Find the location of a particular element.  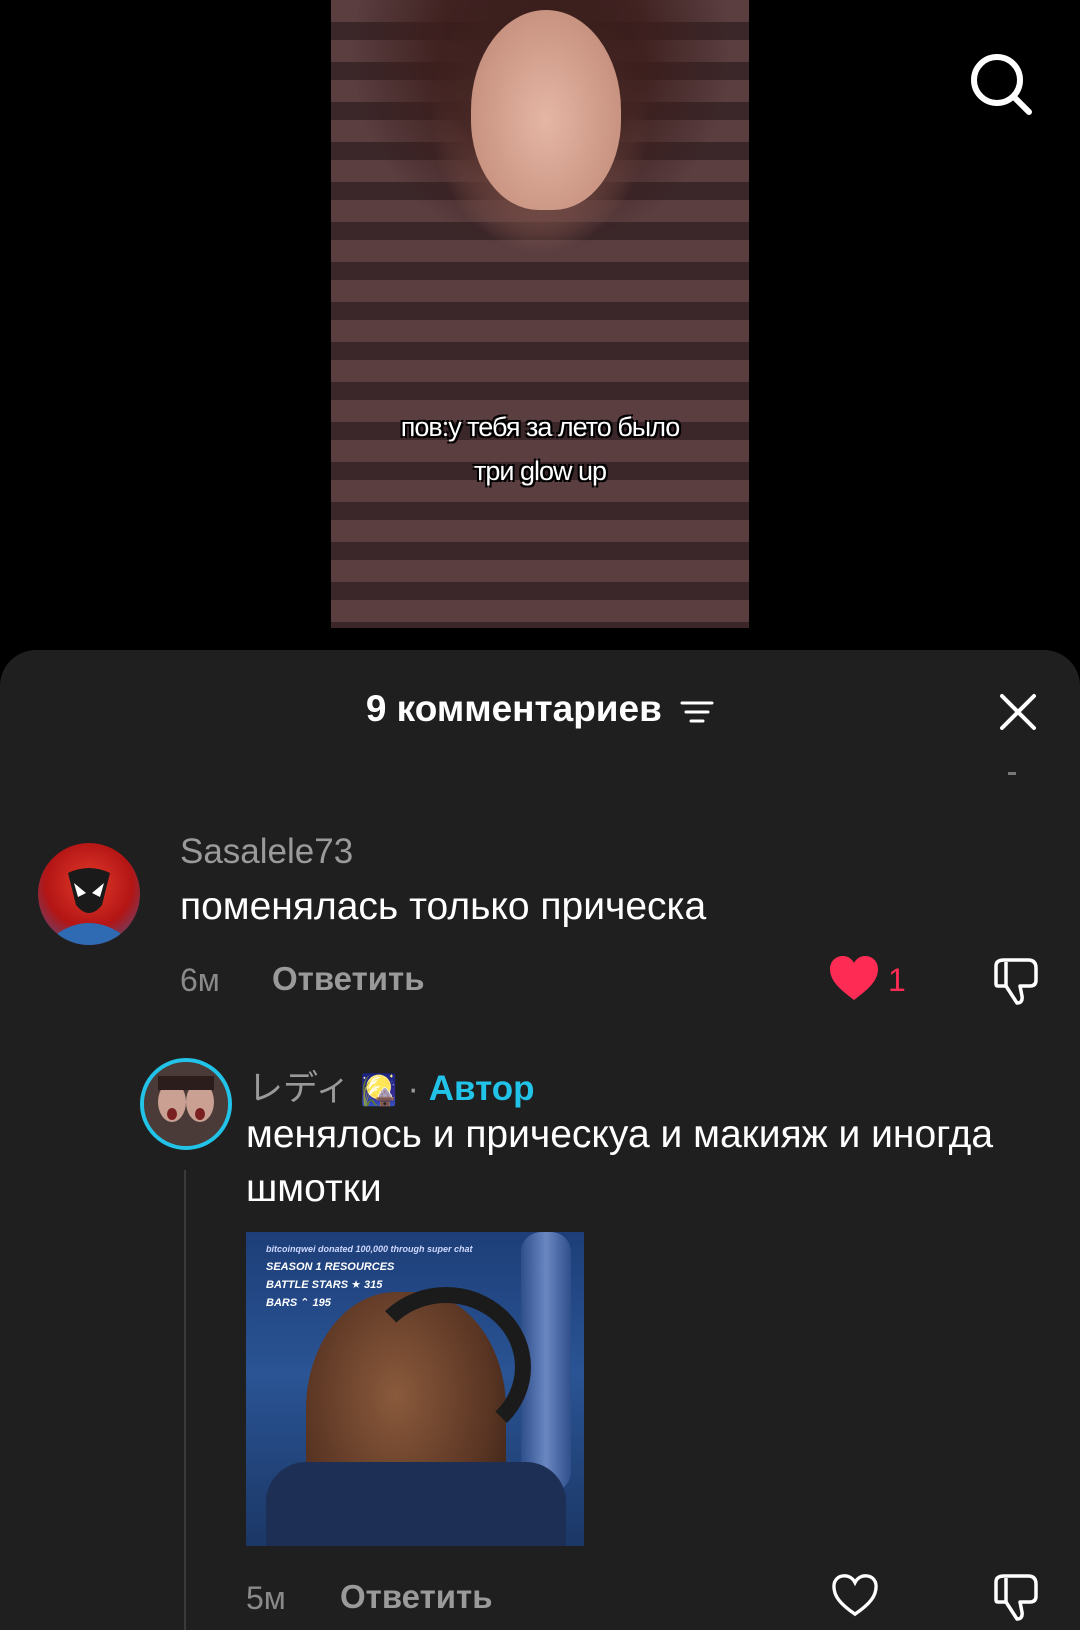

search-button is located at coordinates (1002, 85).